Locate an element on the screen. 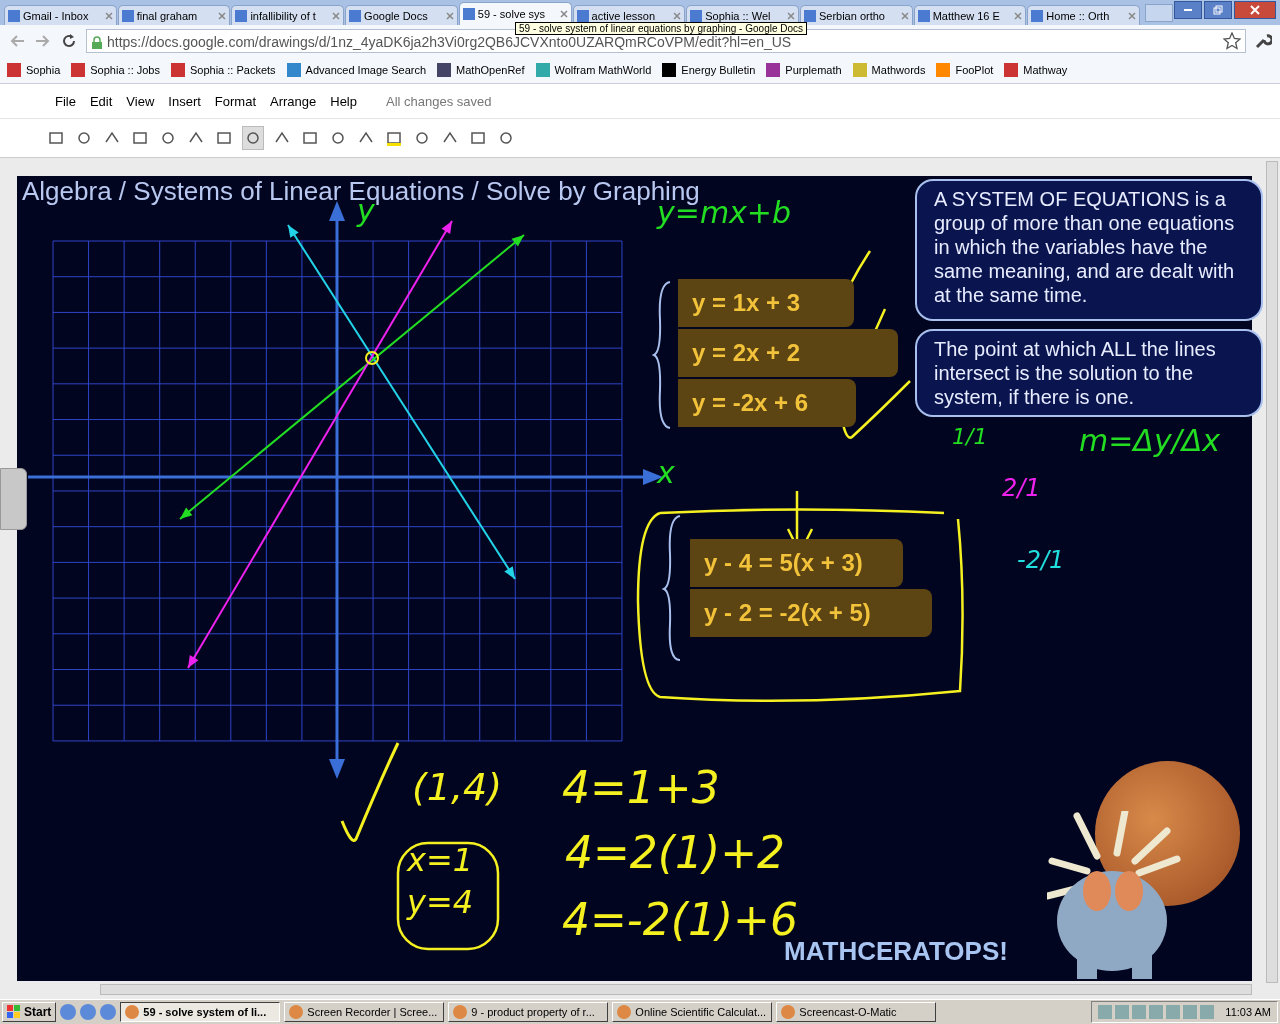 Image resolution: width=1280 pixels, height=1024 pixels. handwritten-note: x is located at coordinates (666, 473).